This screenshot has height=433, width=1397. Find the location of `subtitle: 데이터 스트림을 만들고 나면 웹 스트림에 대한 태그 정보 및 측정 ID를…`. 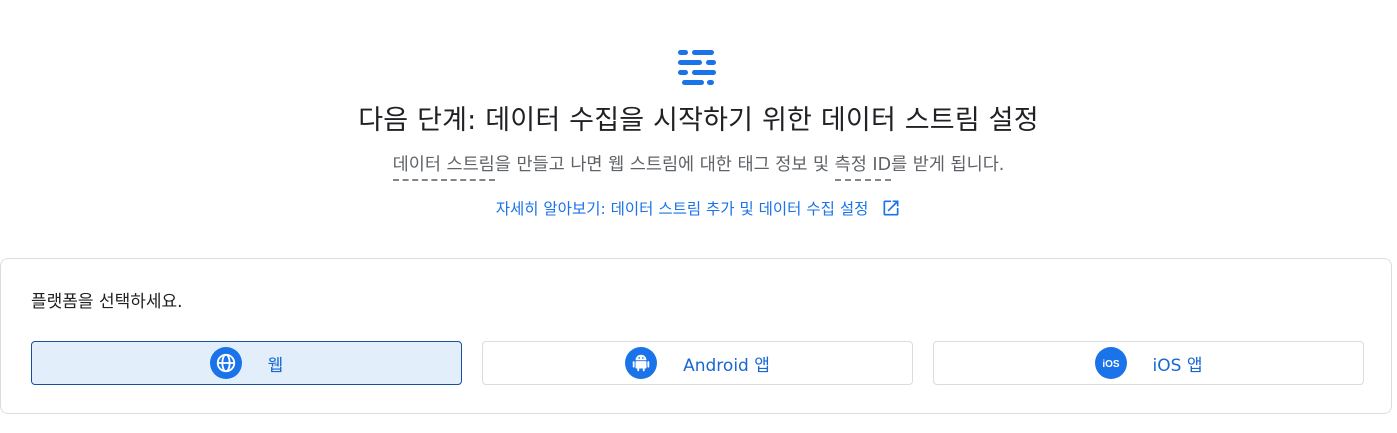

subtitle: 데이터 스트림을 만들고 나면 웹 스트림에 대한 태그 정보 및 측정 ID를… is located at coordinates (698, 166).